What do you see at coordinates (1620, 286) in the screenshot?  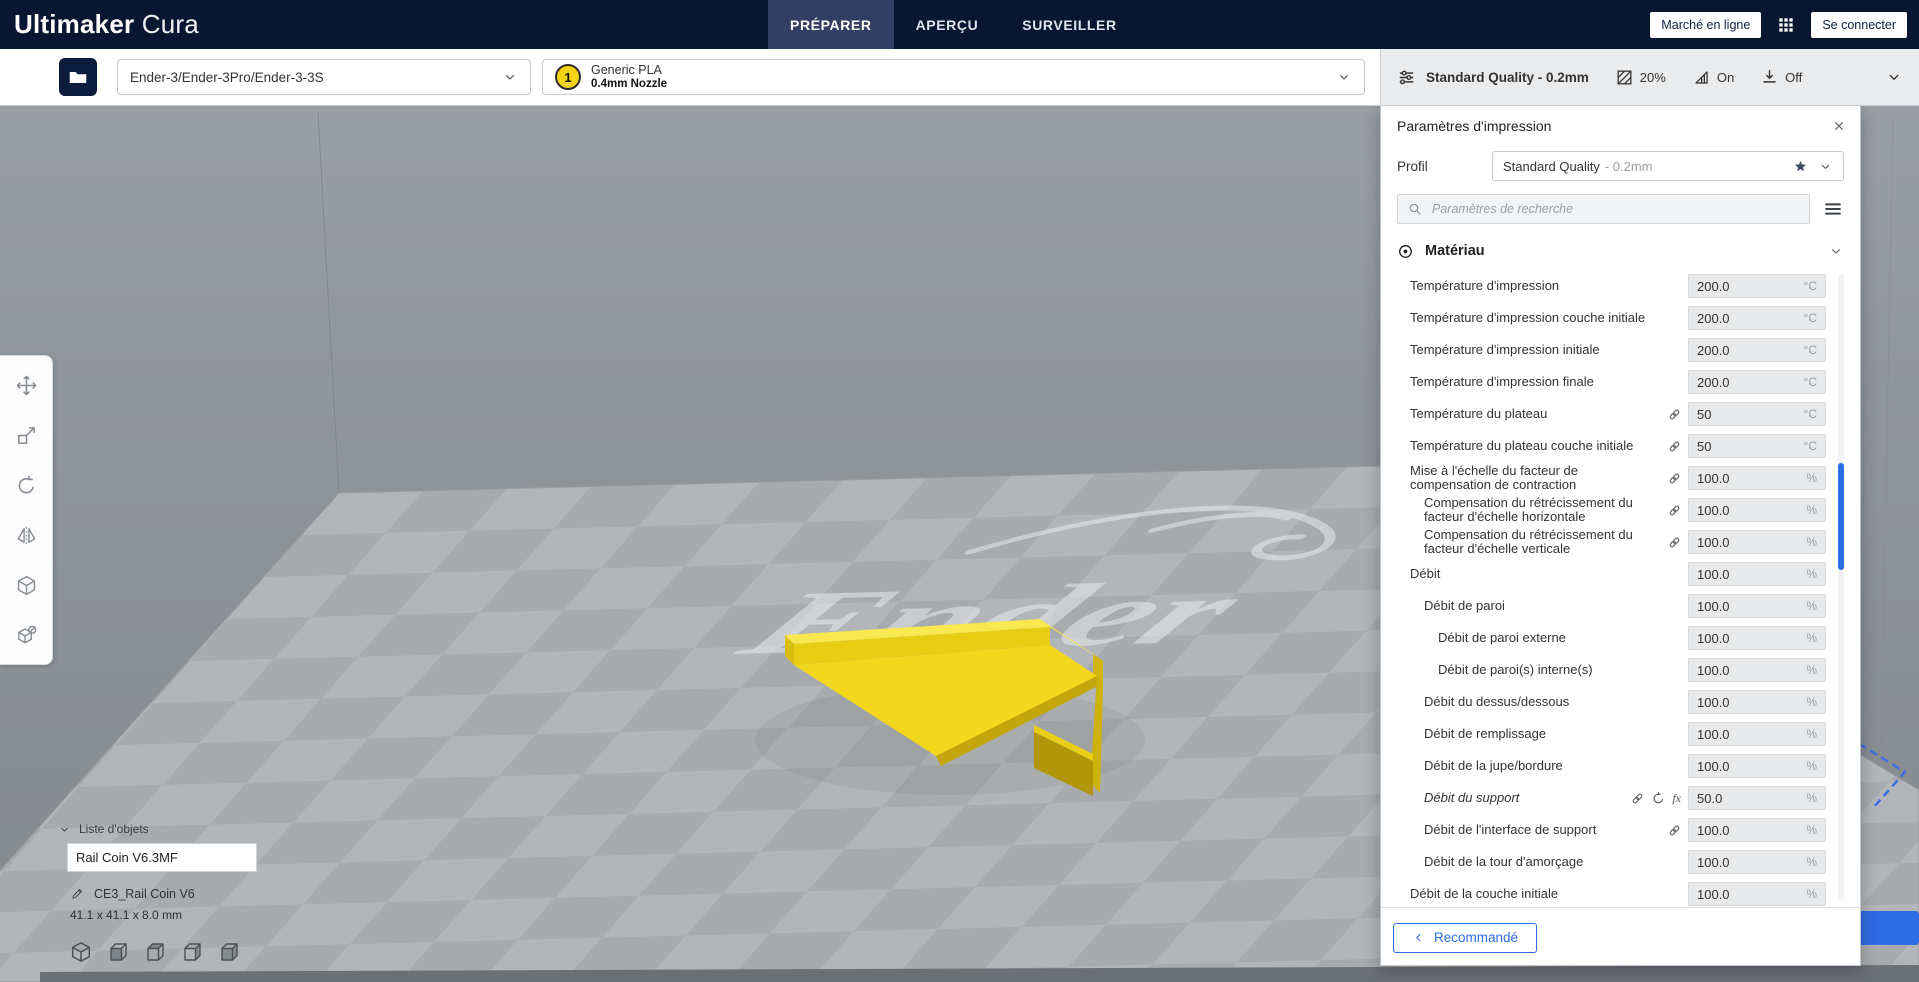 I see `setting-row: Température d'impression 200.0 °C` at bounding box center [1620, 286].